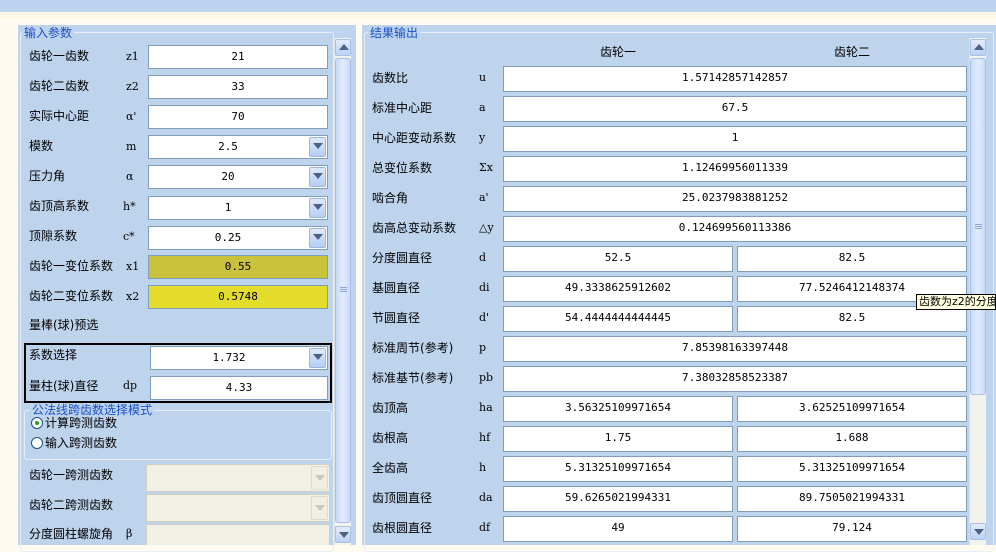 This screenshot has height=552, width=996. What do you see at coordinates (852, 439) in the screenshot?
I see `result-gear2-field: 1.688` at bounding box center [852, 439].